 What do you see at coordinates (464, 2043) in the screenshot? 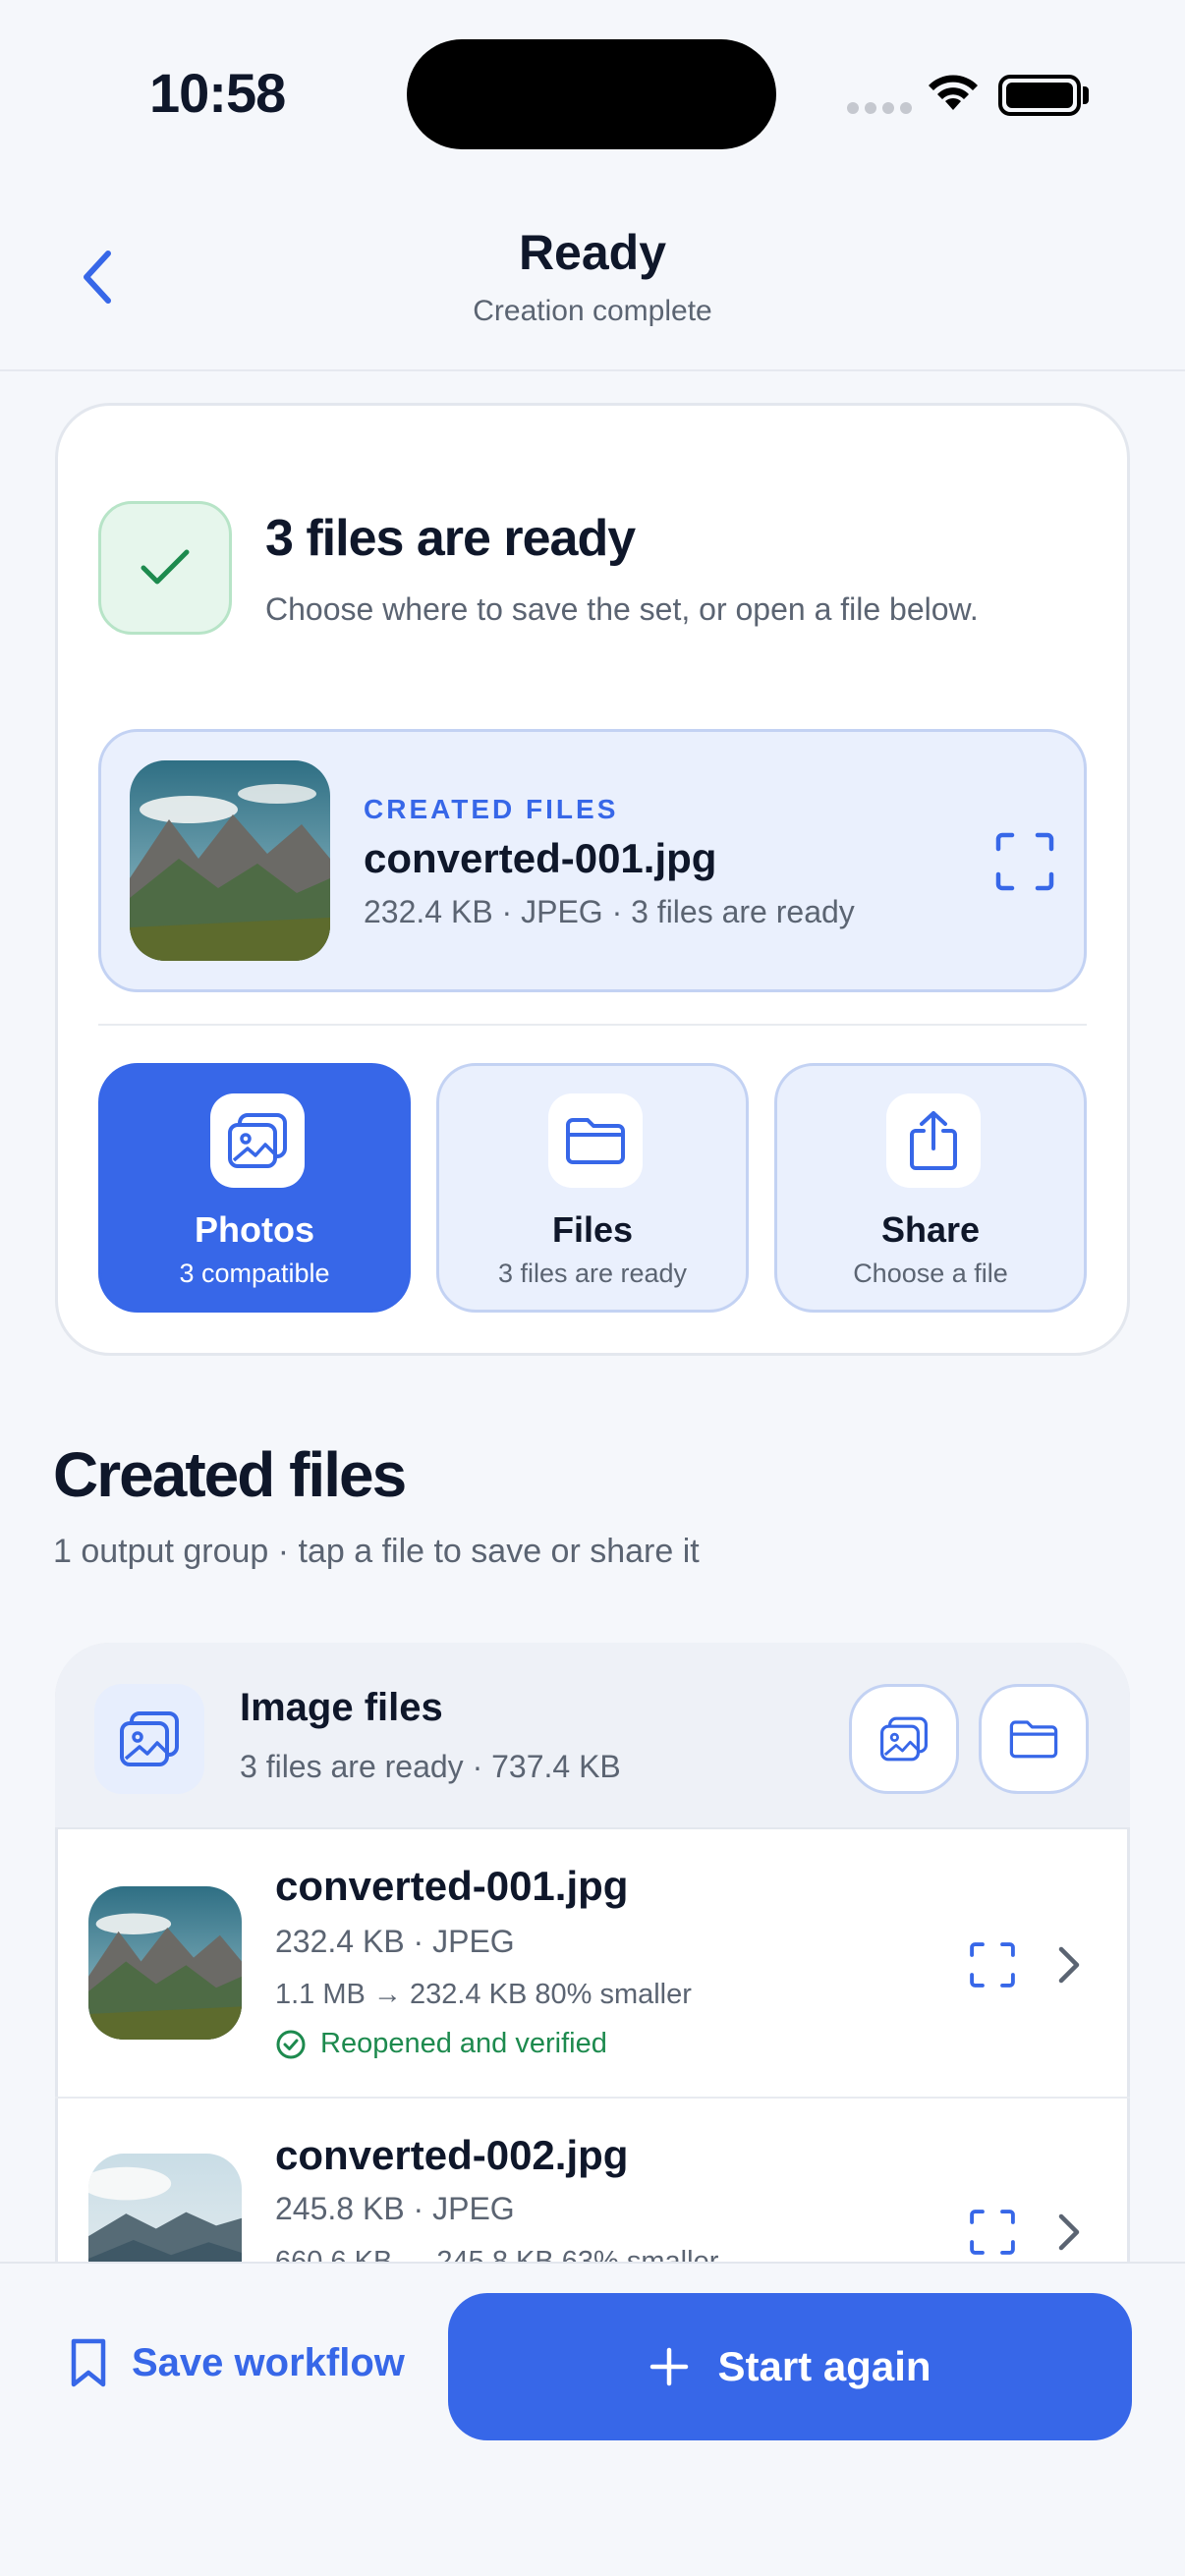
I see `file-status-label: Reopened and verified` at bounding box center [464, 2043].